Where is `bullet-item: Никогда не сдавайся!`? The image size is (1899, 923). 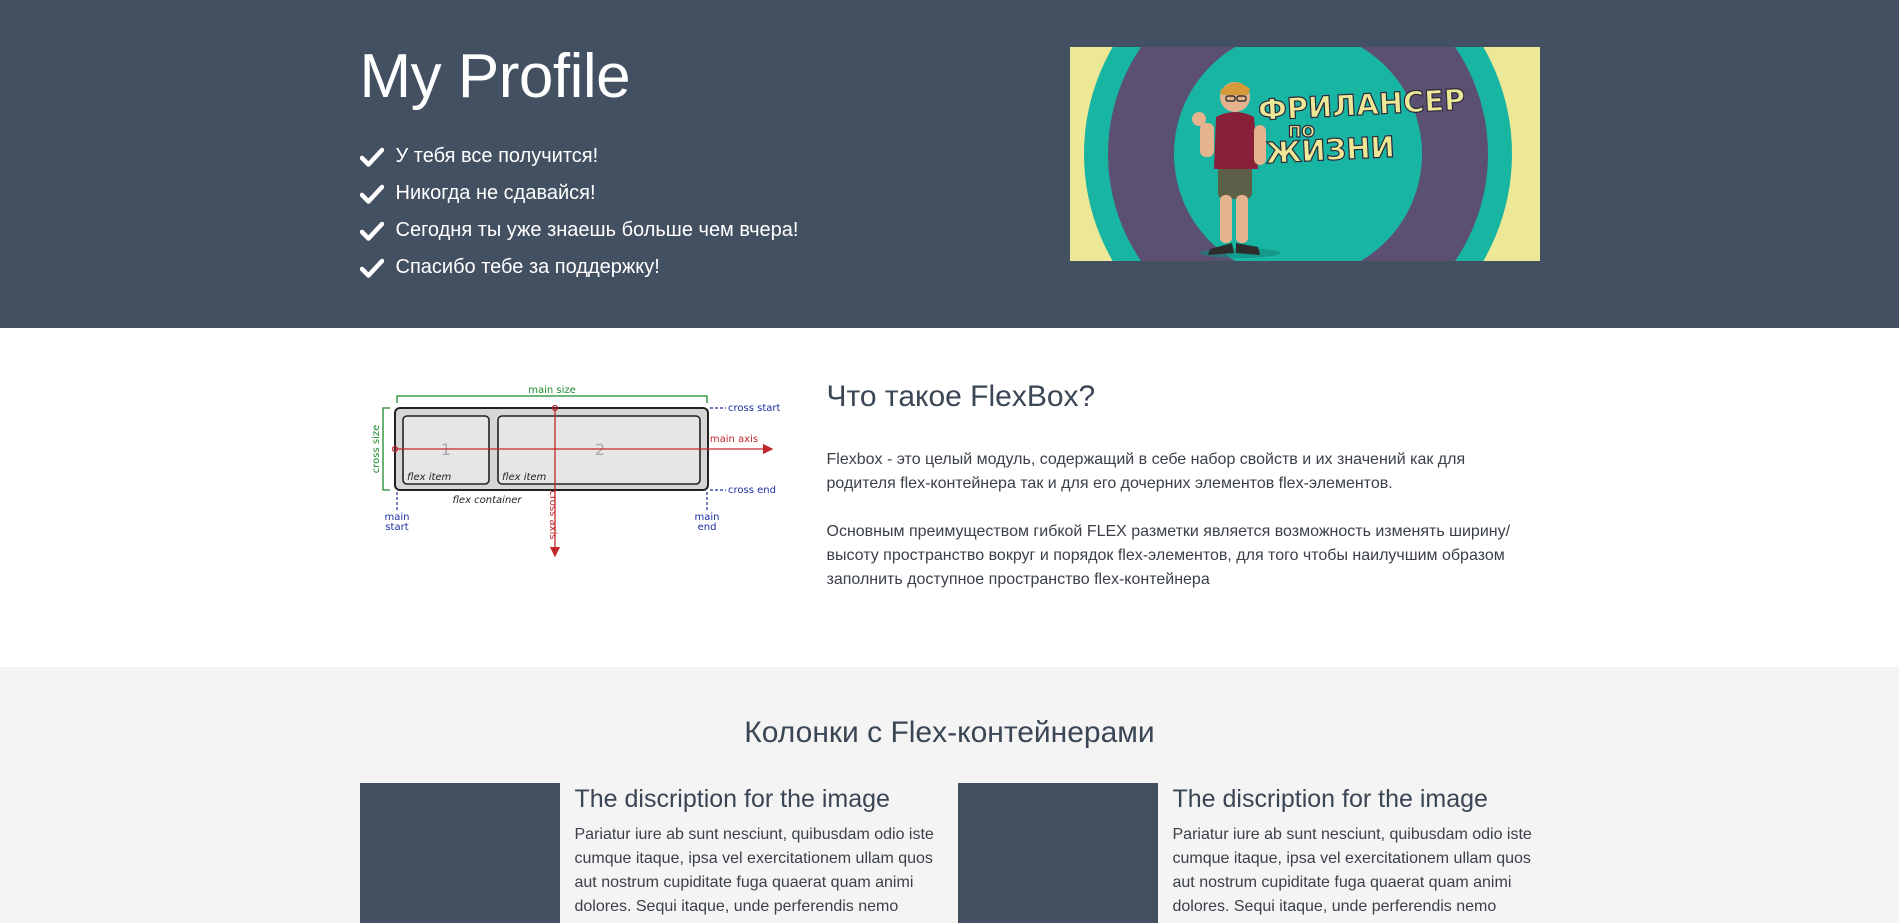
bullet-item: Никогда не сдавайся! is located at coordinates (579, 193).